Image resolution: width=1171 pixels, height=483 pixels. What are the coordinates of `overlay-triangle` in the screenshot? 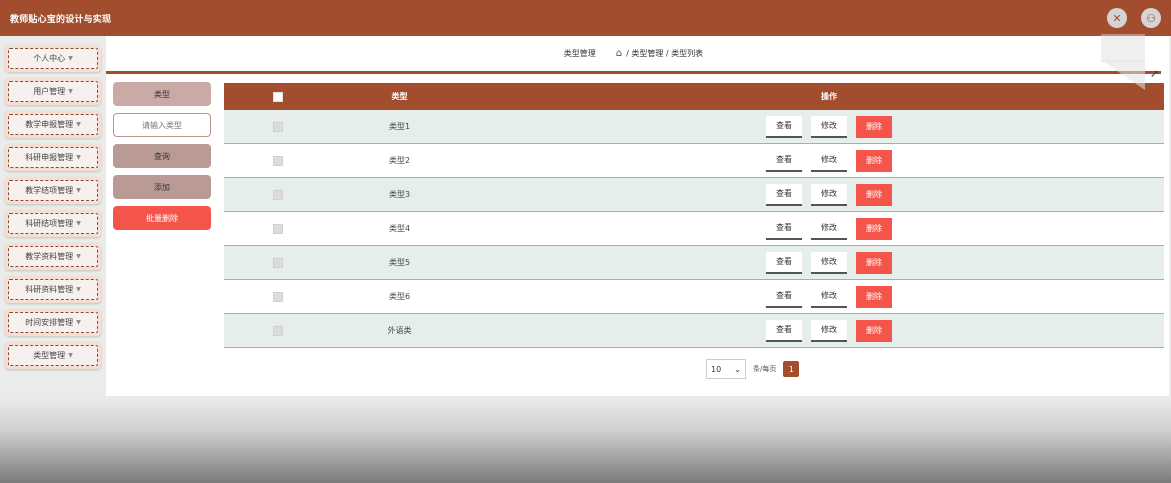 It's located at (1123, 75).